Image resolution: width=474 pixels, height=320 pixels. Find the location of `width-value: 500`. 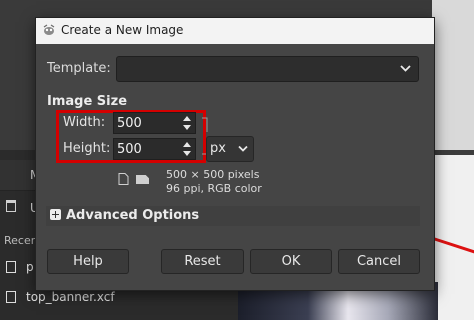

width-value: 500 is located at coordinates (129, 123).